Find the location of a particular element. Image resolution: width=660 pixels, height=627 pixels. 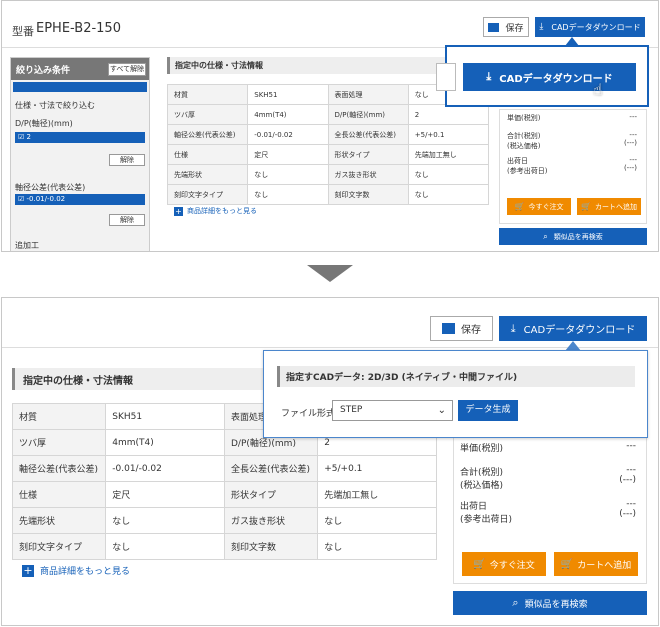

spec-value: 先端加工無し is located at coordinates (448, 154).